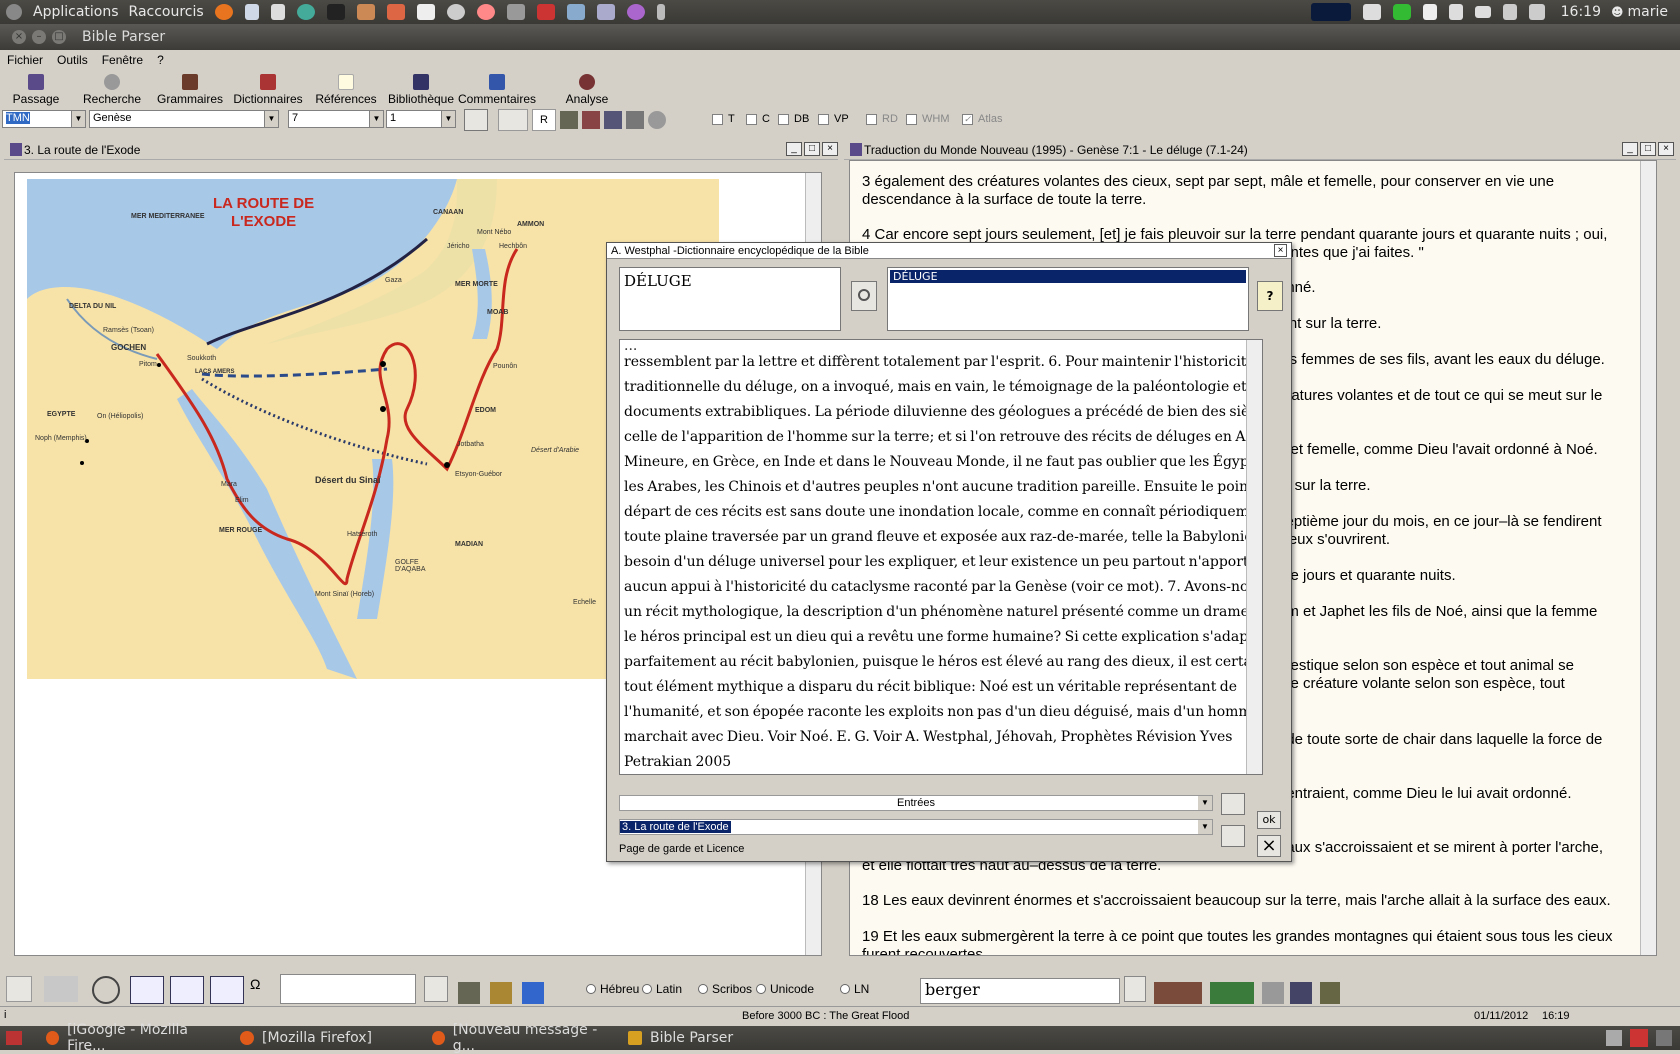  What do you see at coordinates (1401, 12) in the screenshot?
I see `check-tray-icon` at bounding box center [1401, 12].